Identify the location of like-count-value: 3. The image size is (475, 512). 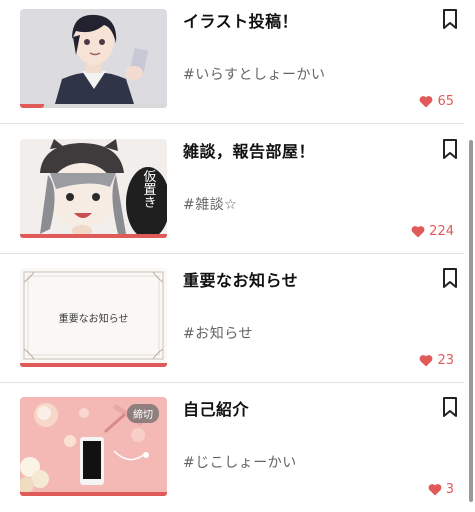
(449, 489).